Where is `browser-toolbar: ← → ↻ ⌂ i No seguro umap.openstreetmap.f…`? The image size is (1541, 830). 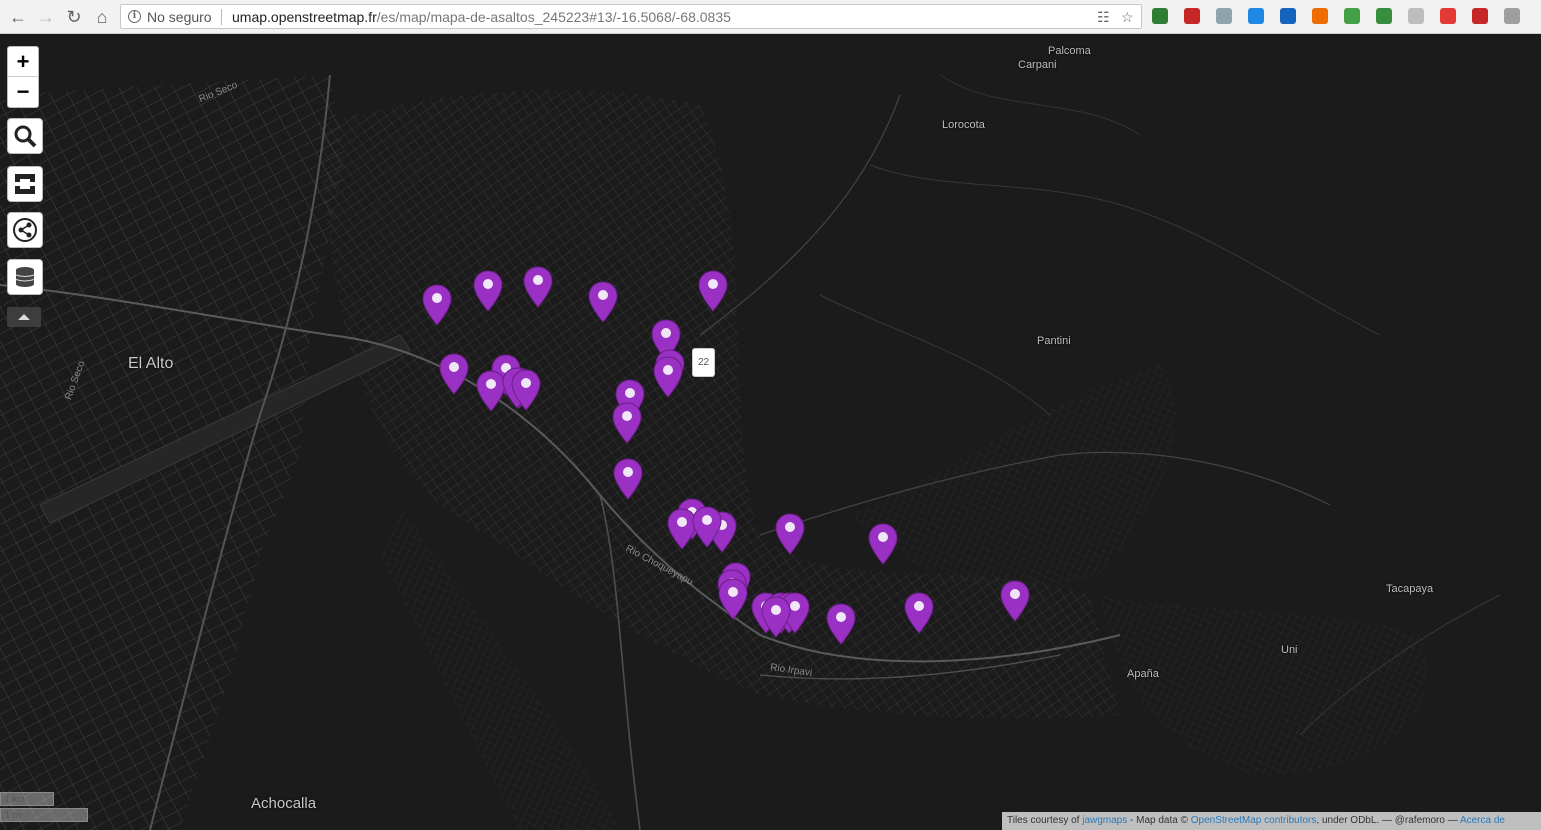
browser-toolbar: ← → ↻ ⌂ i No seguro umap.openstreetmap.f… is located at coordinates (770, 17).